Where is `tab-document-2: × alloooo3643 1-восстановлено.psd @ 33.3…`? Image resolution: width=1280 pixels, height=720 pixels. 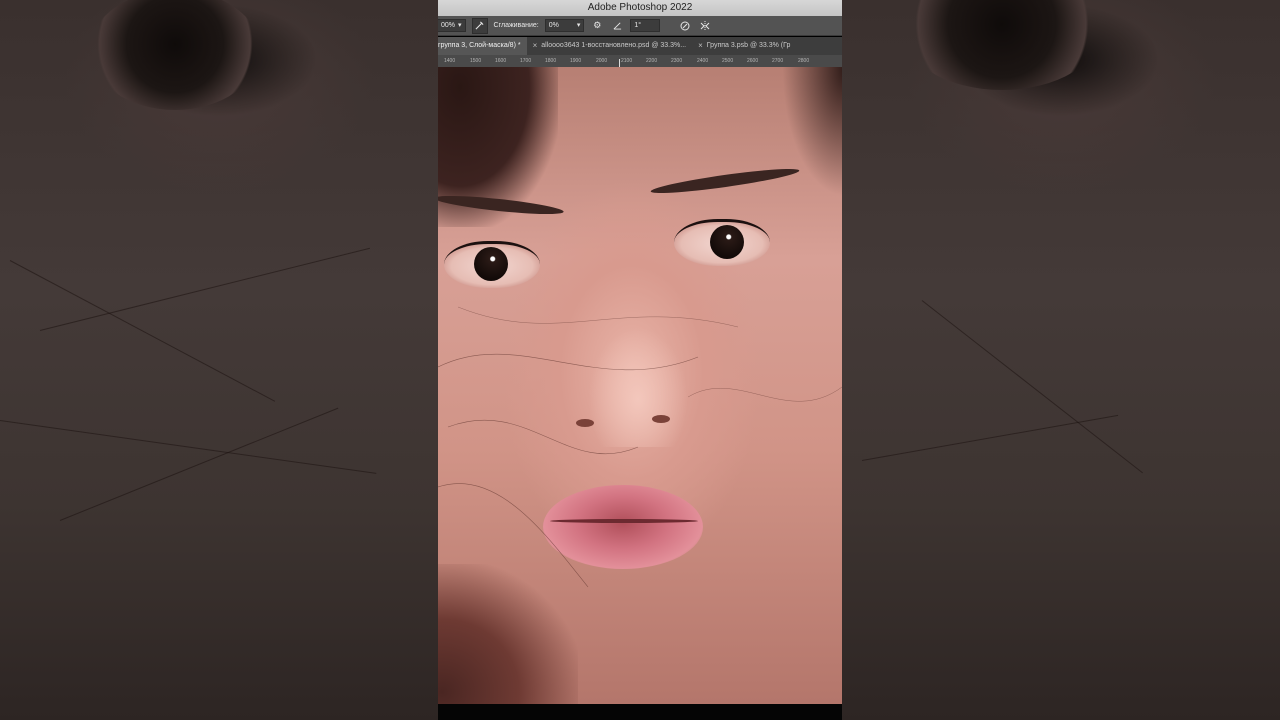 tab-document-2: × alloooo3643 1-восстановлено.psd @ 33.3… is located at coordinates (610, 46).